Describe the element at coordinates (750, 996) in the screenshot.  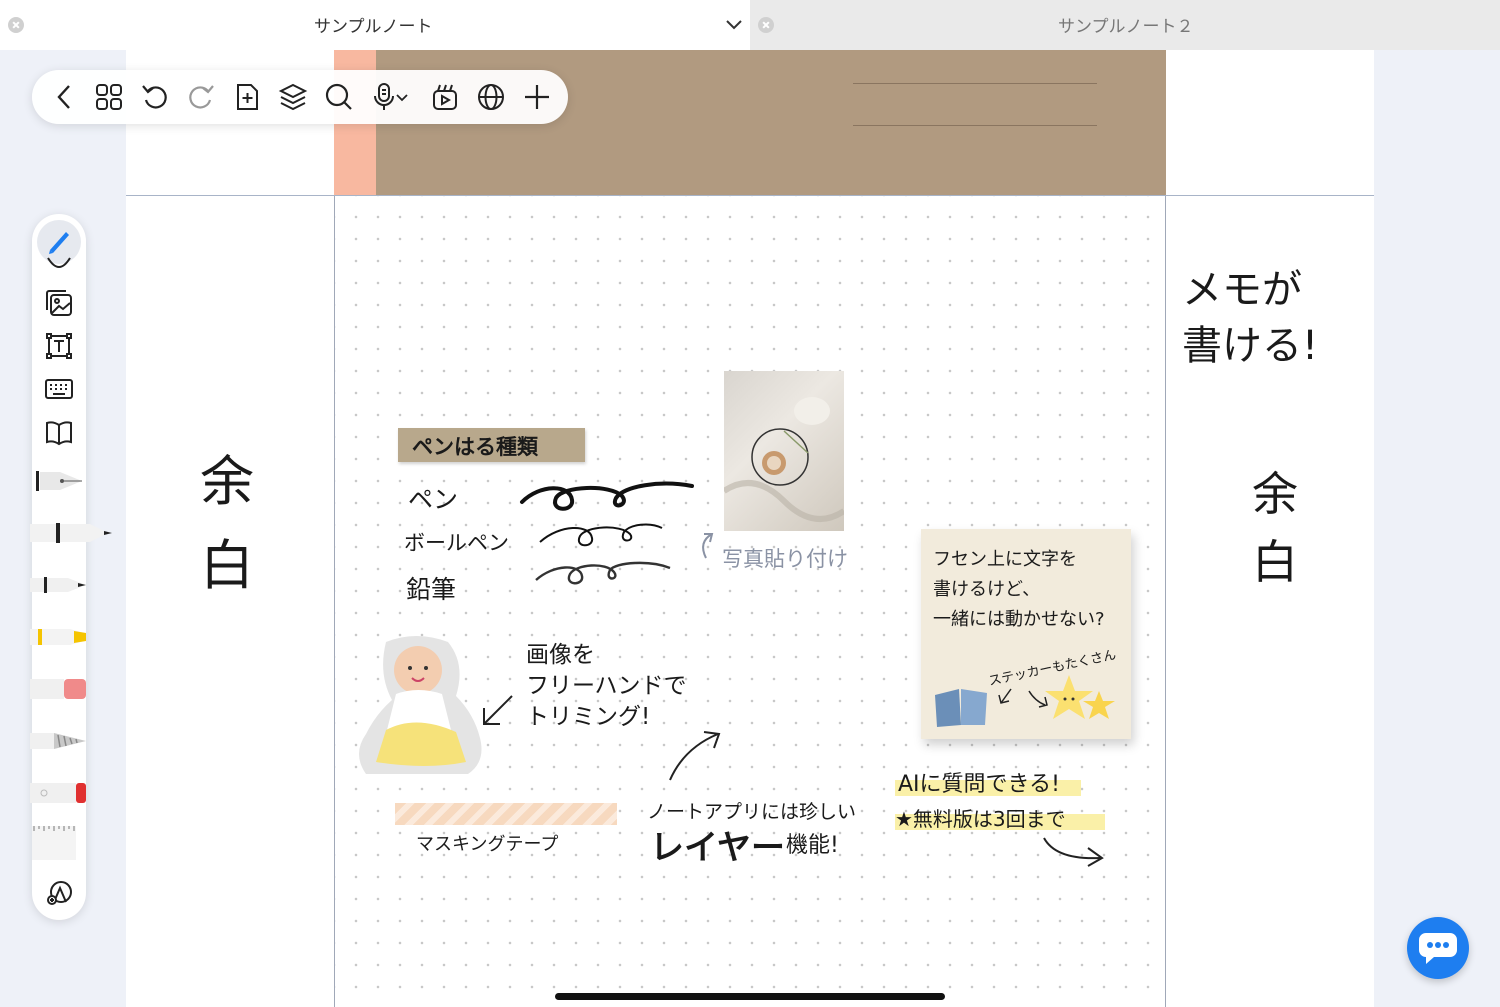
I see `home-indicator` at that location.